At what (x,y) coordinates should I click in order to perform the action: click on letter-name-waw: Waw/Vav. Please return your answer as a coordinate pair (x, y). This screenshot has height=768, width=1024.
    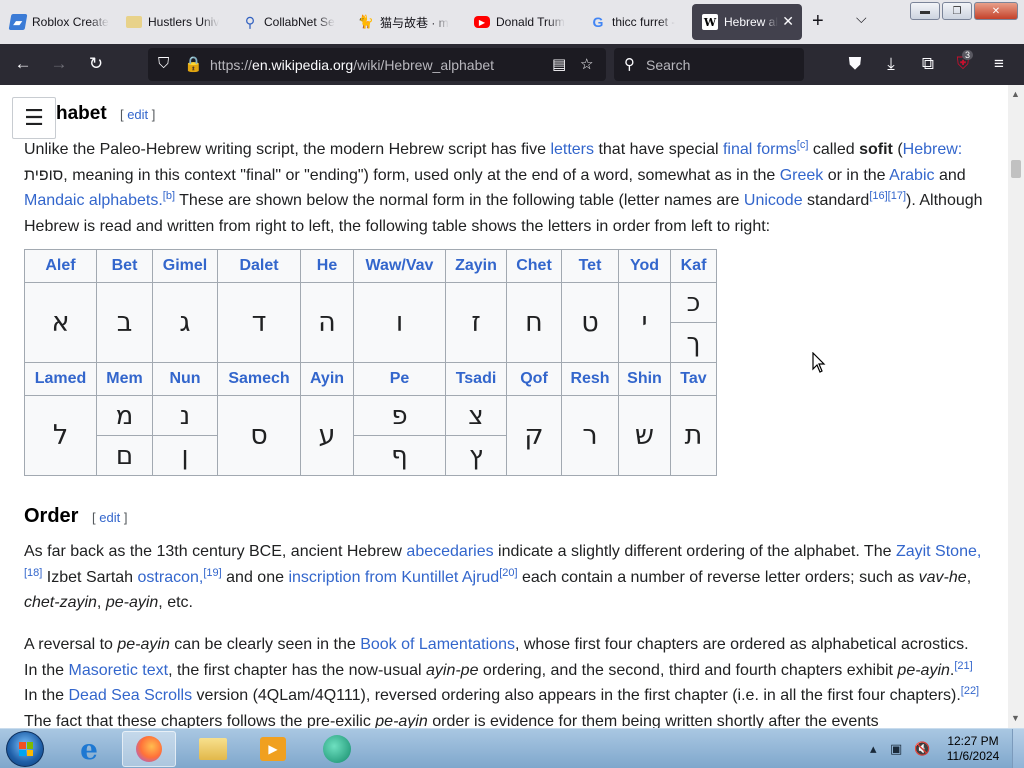
    Looking at the image, I should click on (399, 266).